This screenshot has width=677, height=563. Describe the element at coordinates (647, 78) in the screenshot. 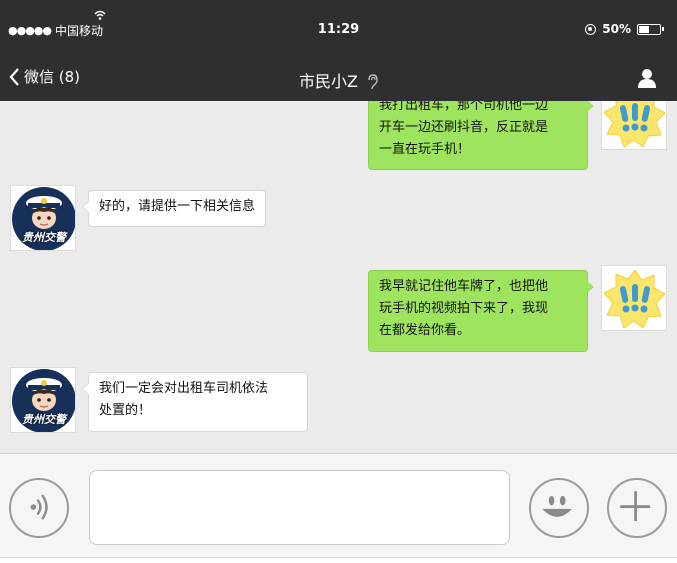

I see `contact-profile-icon` at that location.